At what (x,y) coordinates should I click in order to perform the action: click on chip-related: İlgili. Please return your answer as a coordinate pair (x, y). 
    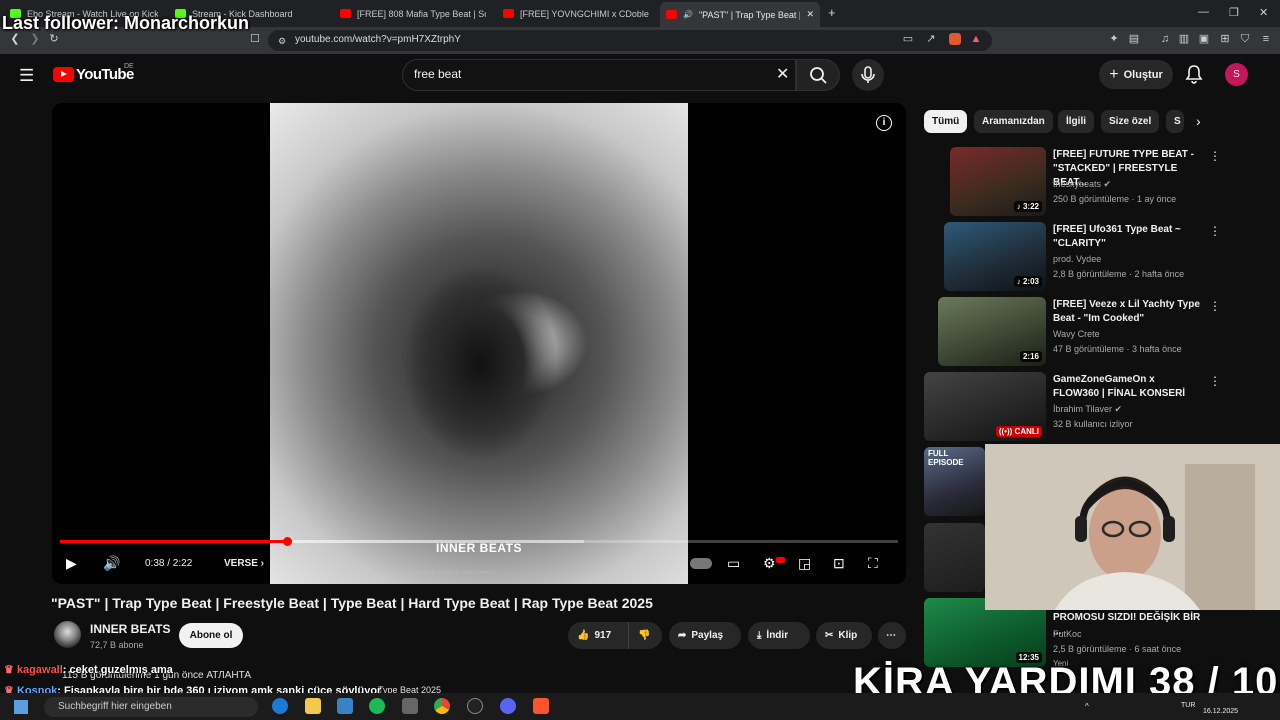
    Looking at the image, I should click on (1076, 121).